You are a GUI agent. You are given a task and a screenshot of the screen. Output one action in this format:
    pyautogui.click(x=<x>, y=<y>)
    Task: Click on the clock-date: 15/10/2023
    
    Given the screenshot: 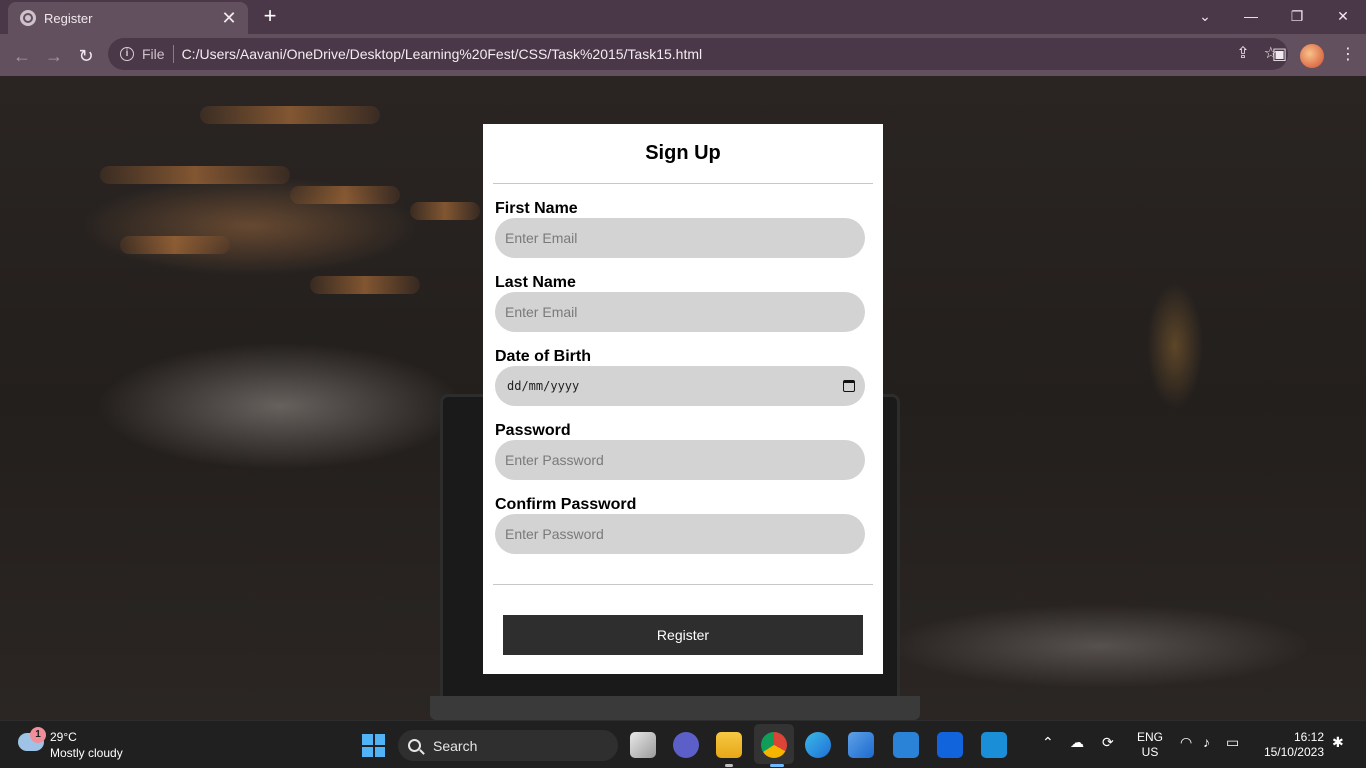 What is the action you would take?
    pyautogui.click(x=1293, y=752)
    